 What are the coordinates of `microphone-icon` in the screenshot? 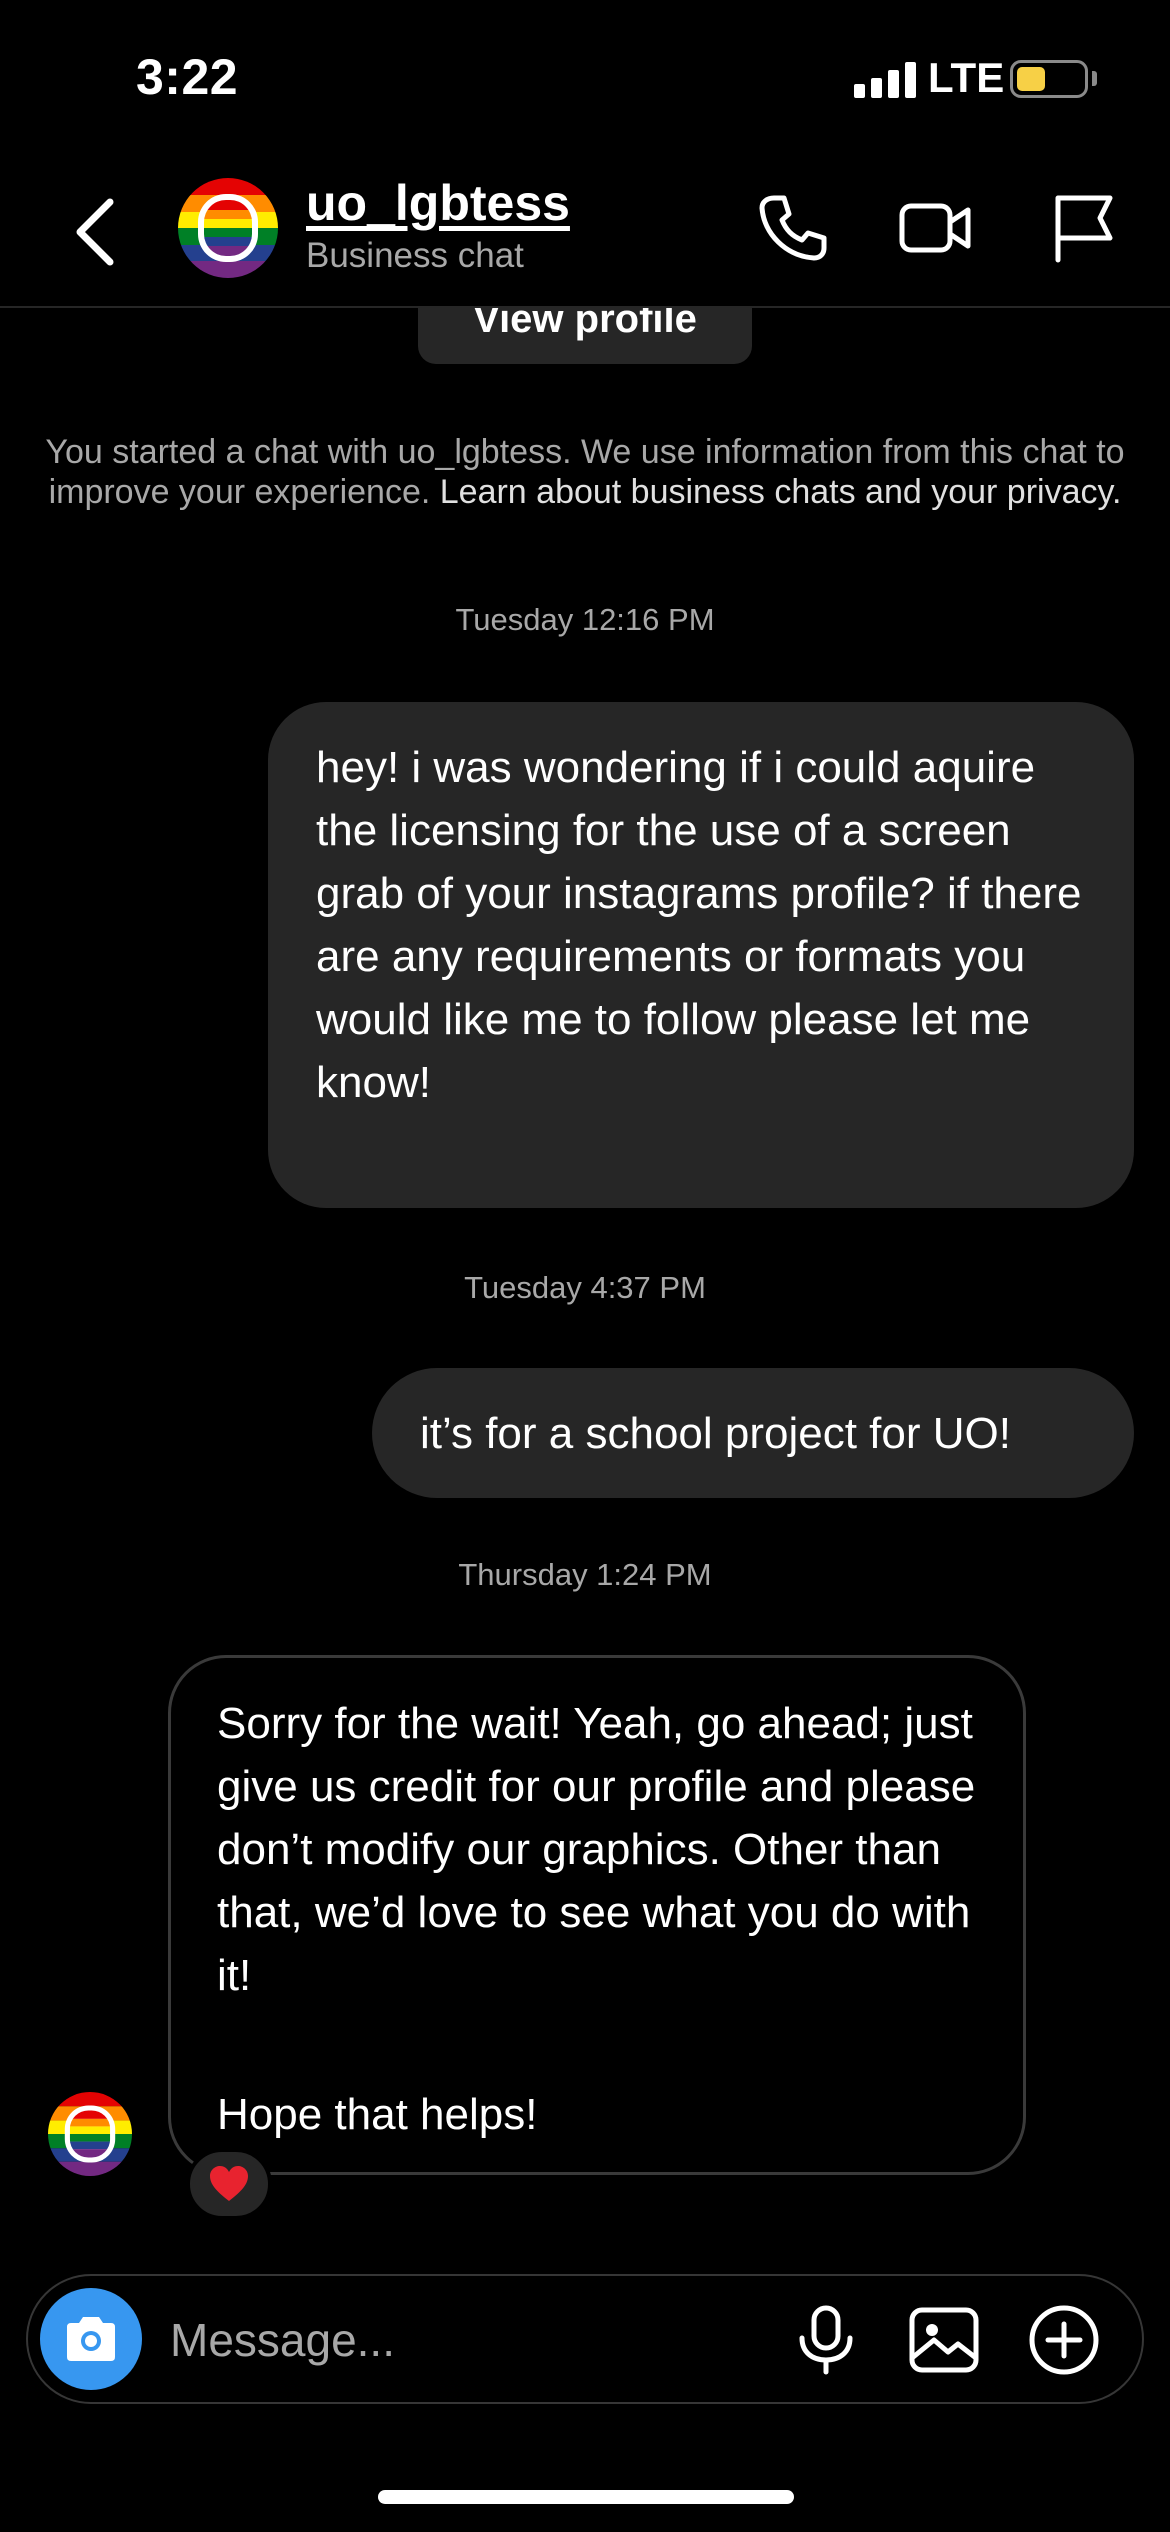 It's located at (826, 2340).